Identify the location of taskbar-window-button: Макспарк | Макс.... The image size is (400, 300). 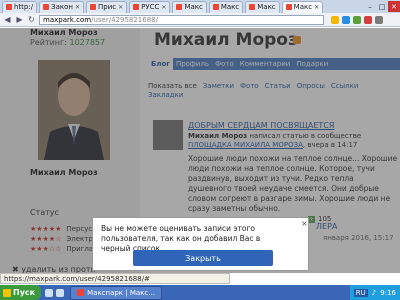
(116, 292).